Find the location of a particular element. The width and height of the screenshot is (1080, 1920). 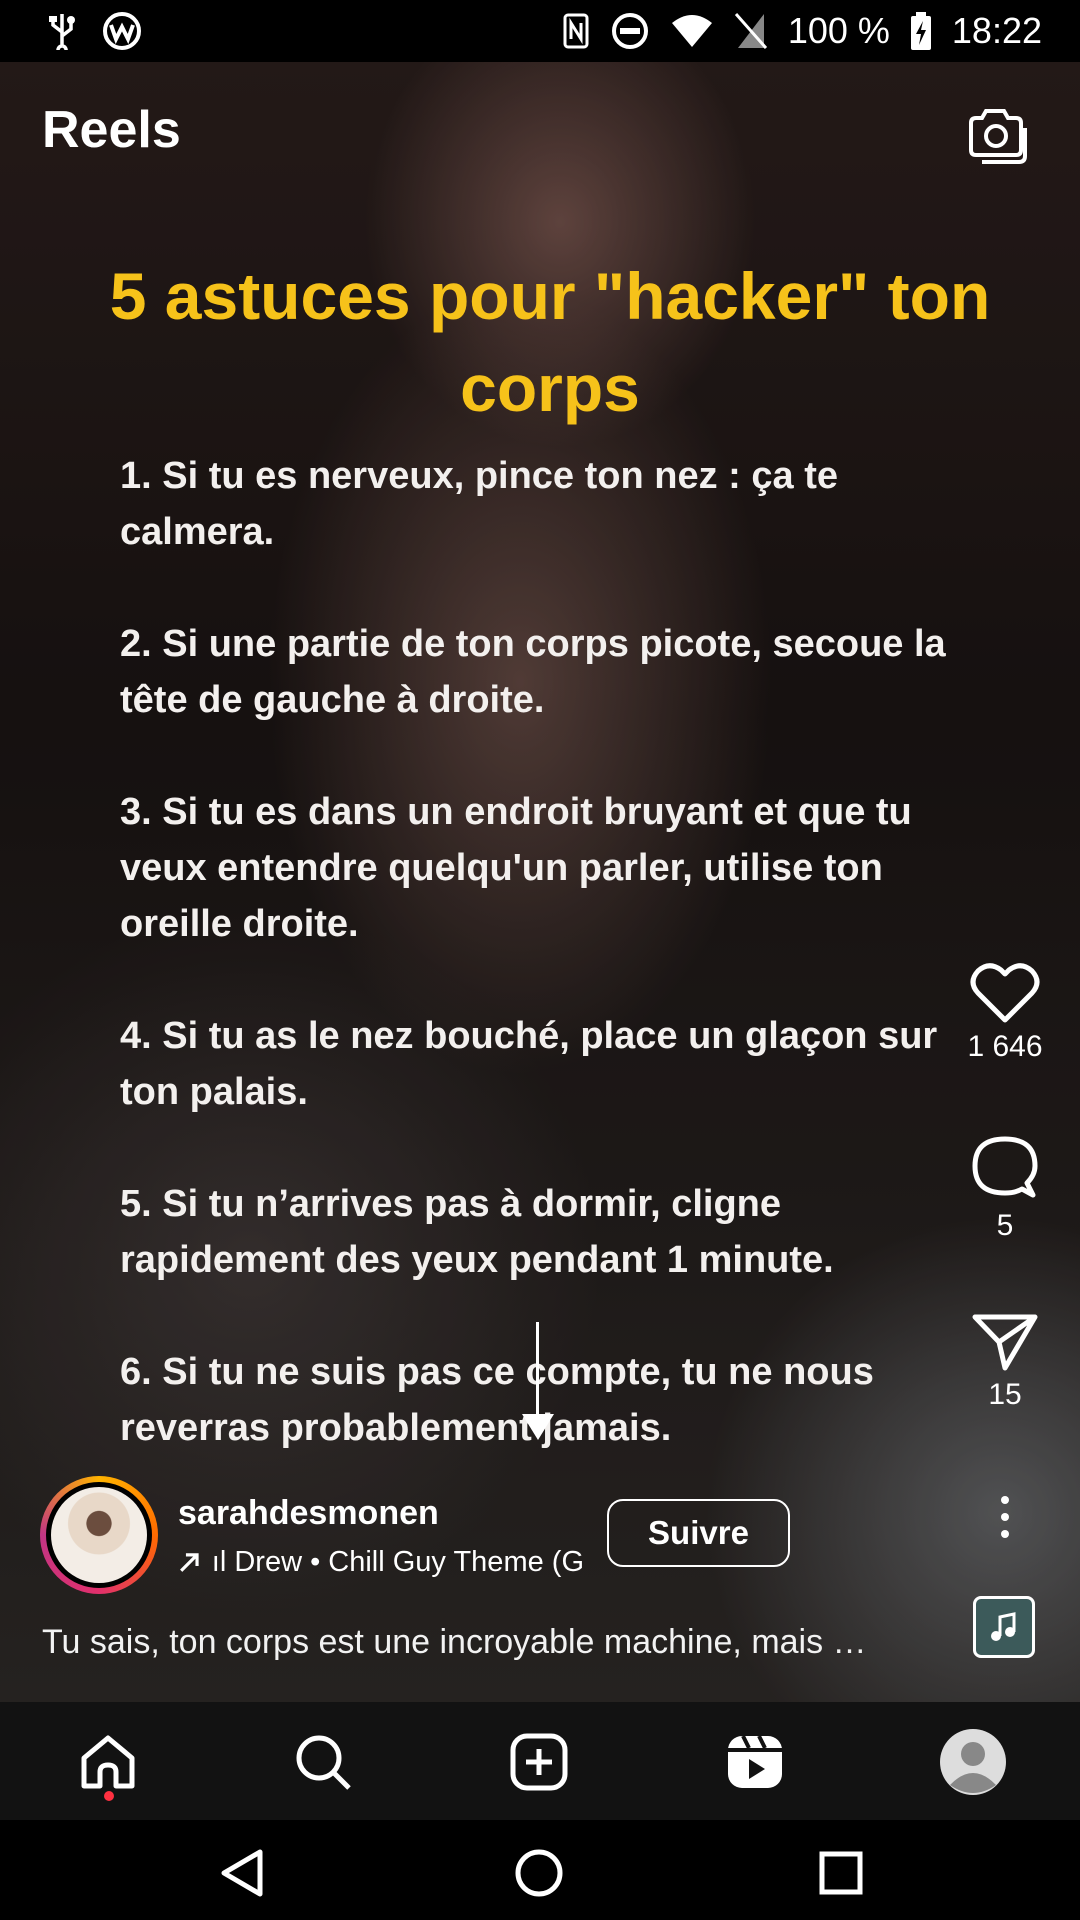

create-icon is located at coordinates (539, 1762).